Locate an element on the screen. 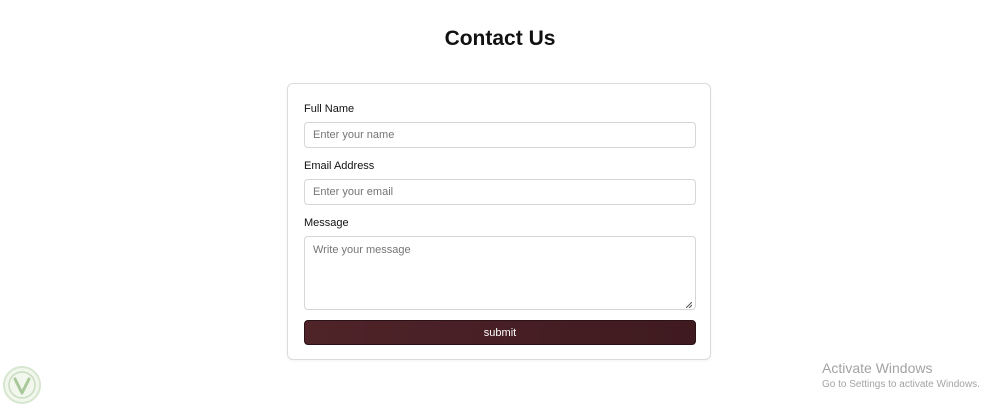 The image size is (1000, 405). full-name-label: Full Name is located at coordinates (329, 109).